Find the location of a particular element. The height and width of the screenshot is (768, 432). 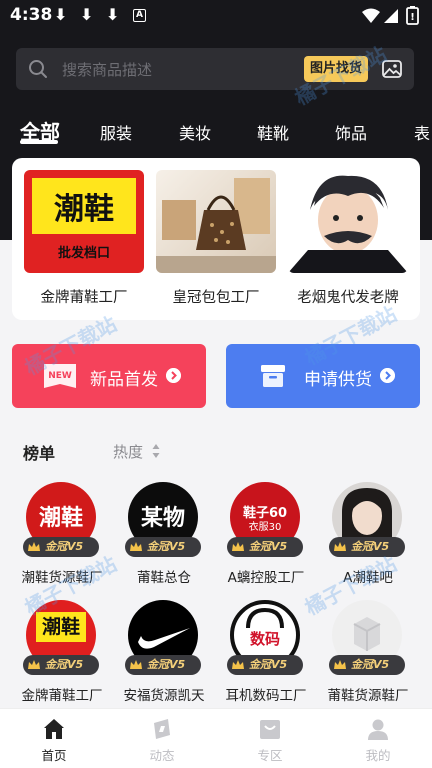

shop-name: A螭控股工厂 is located at coordinates (266, 578).